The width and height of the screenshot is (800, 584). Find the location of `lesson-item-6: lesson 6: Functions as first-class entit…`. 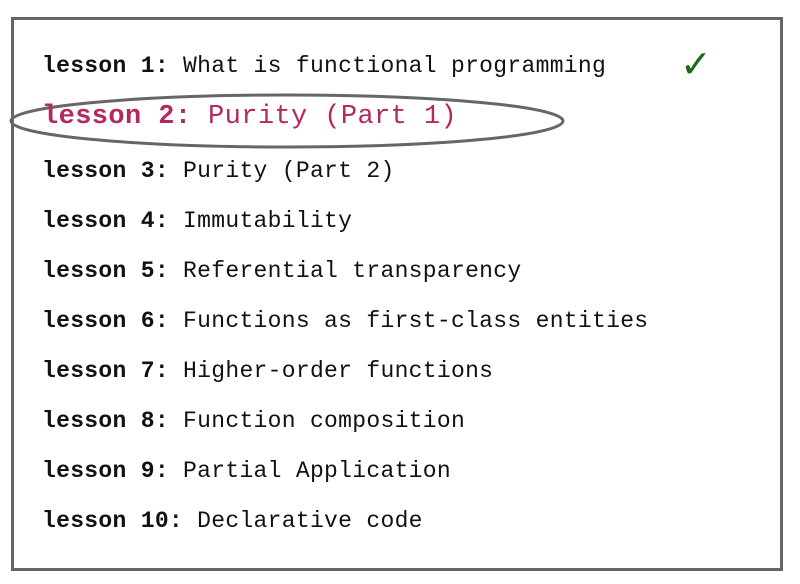

lesson-item-6: lesson 6: Functions as first-class entit… is located at coordinates (345, 321).